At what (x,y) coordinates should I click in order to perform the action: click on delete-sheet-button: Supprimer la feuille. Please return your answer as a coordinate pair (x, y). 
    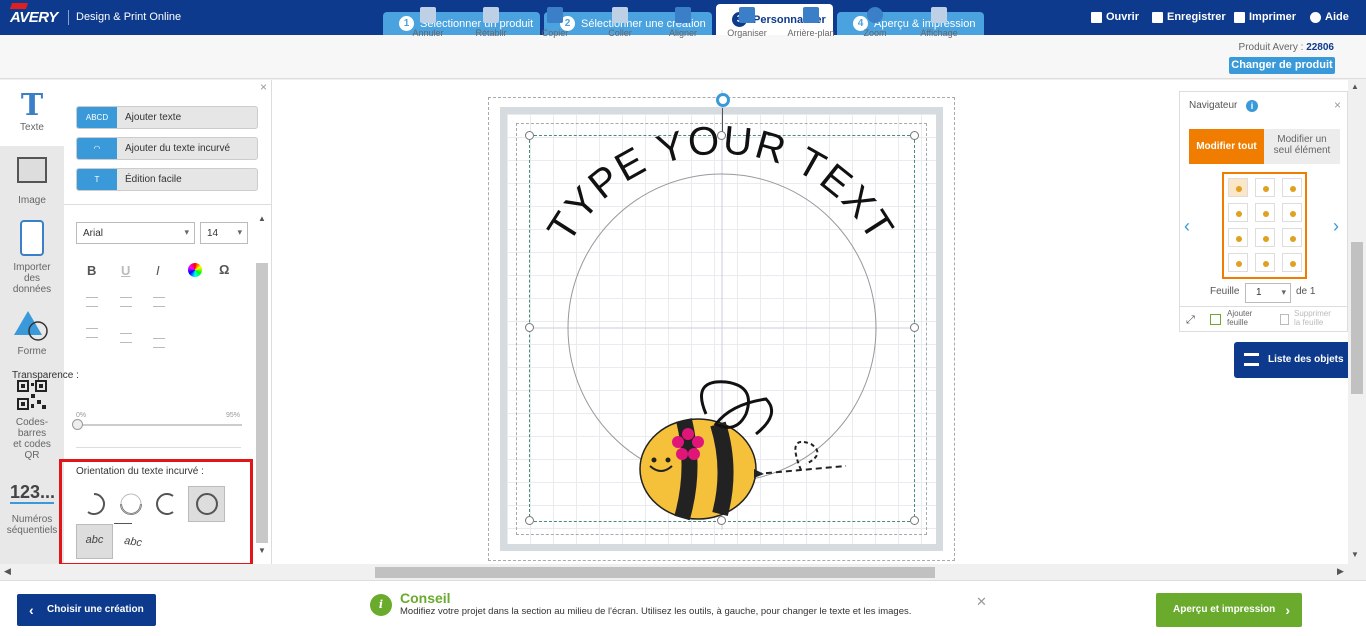
    Looking at the image, I should click on (1312, 318).